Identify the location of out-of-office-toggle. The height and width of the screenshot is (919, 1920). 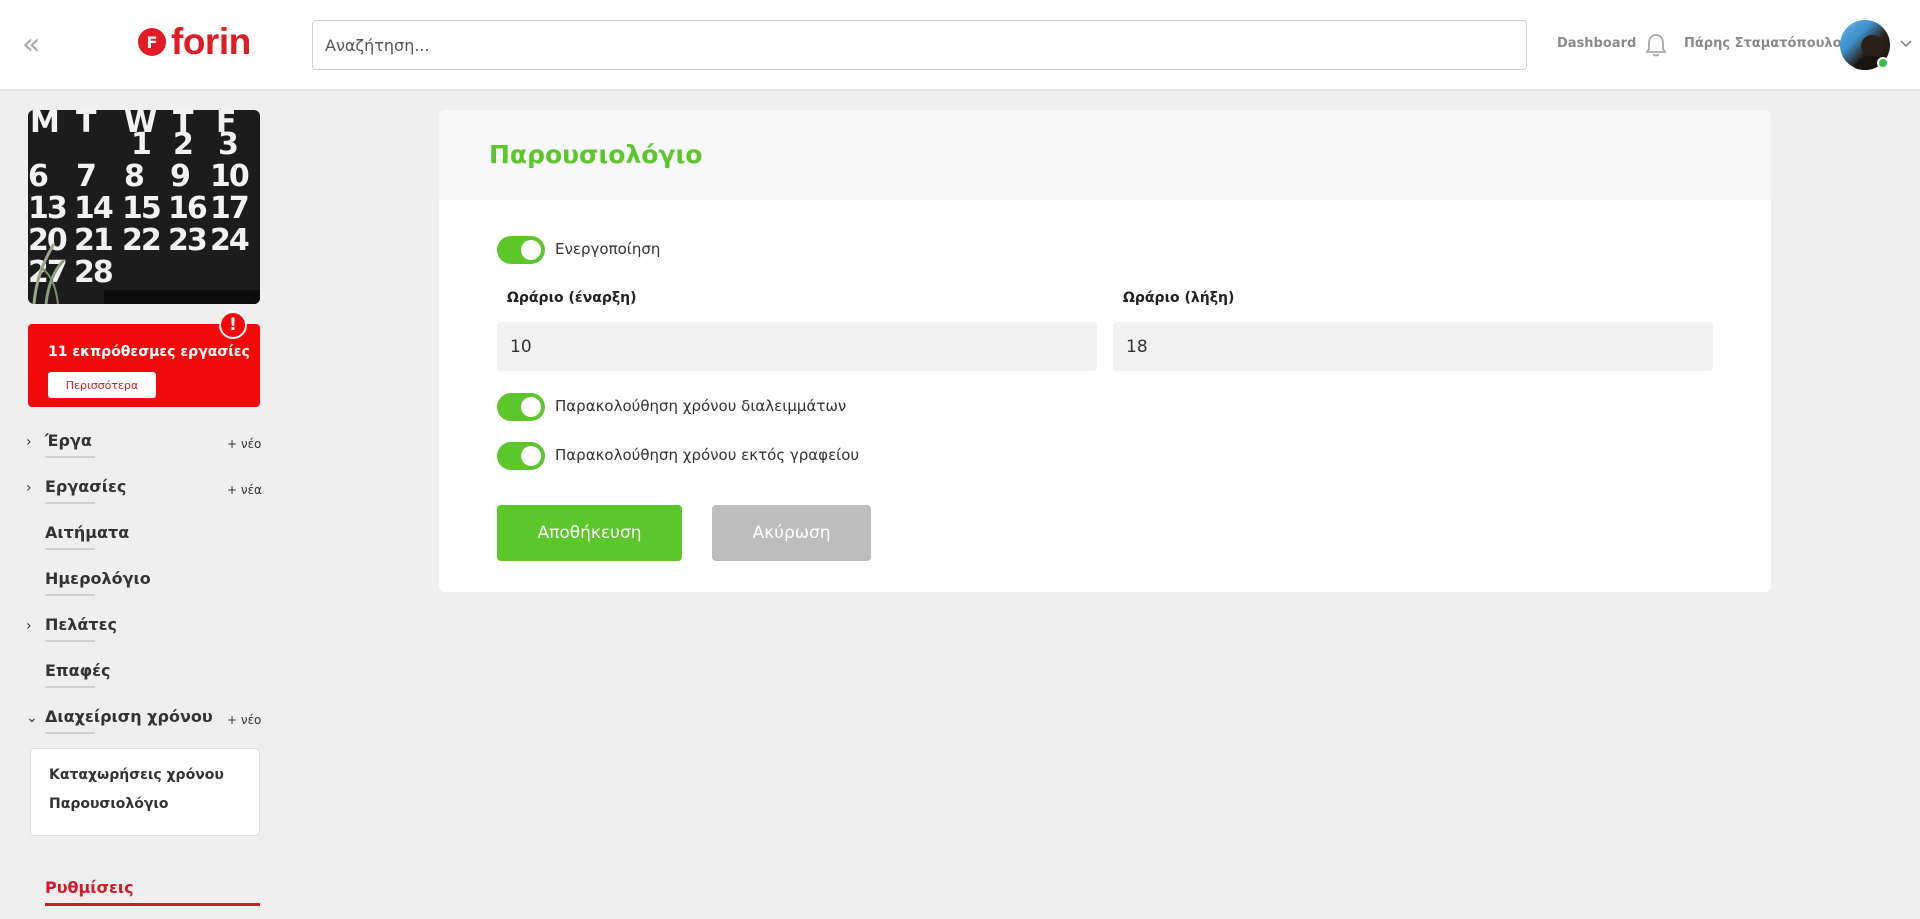
(521, 456).